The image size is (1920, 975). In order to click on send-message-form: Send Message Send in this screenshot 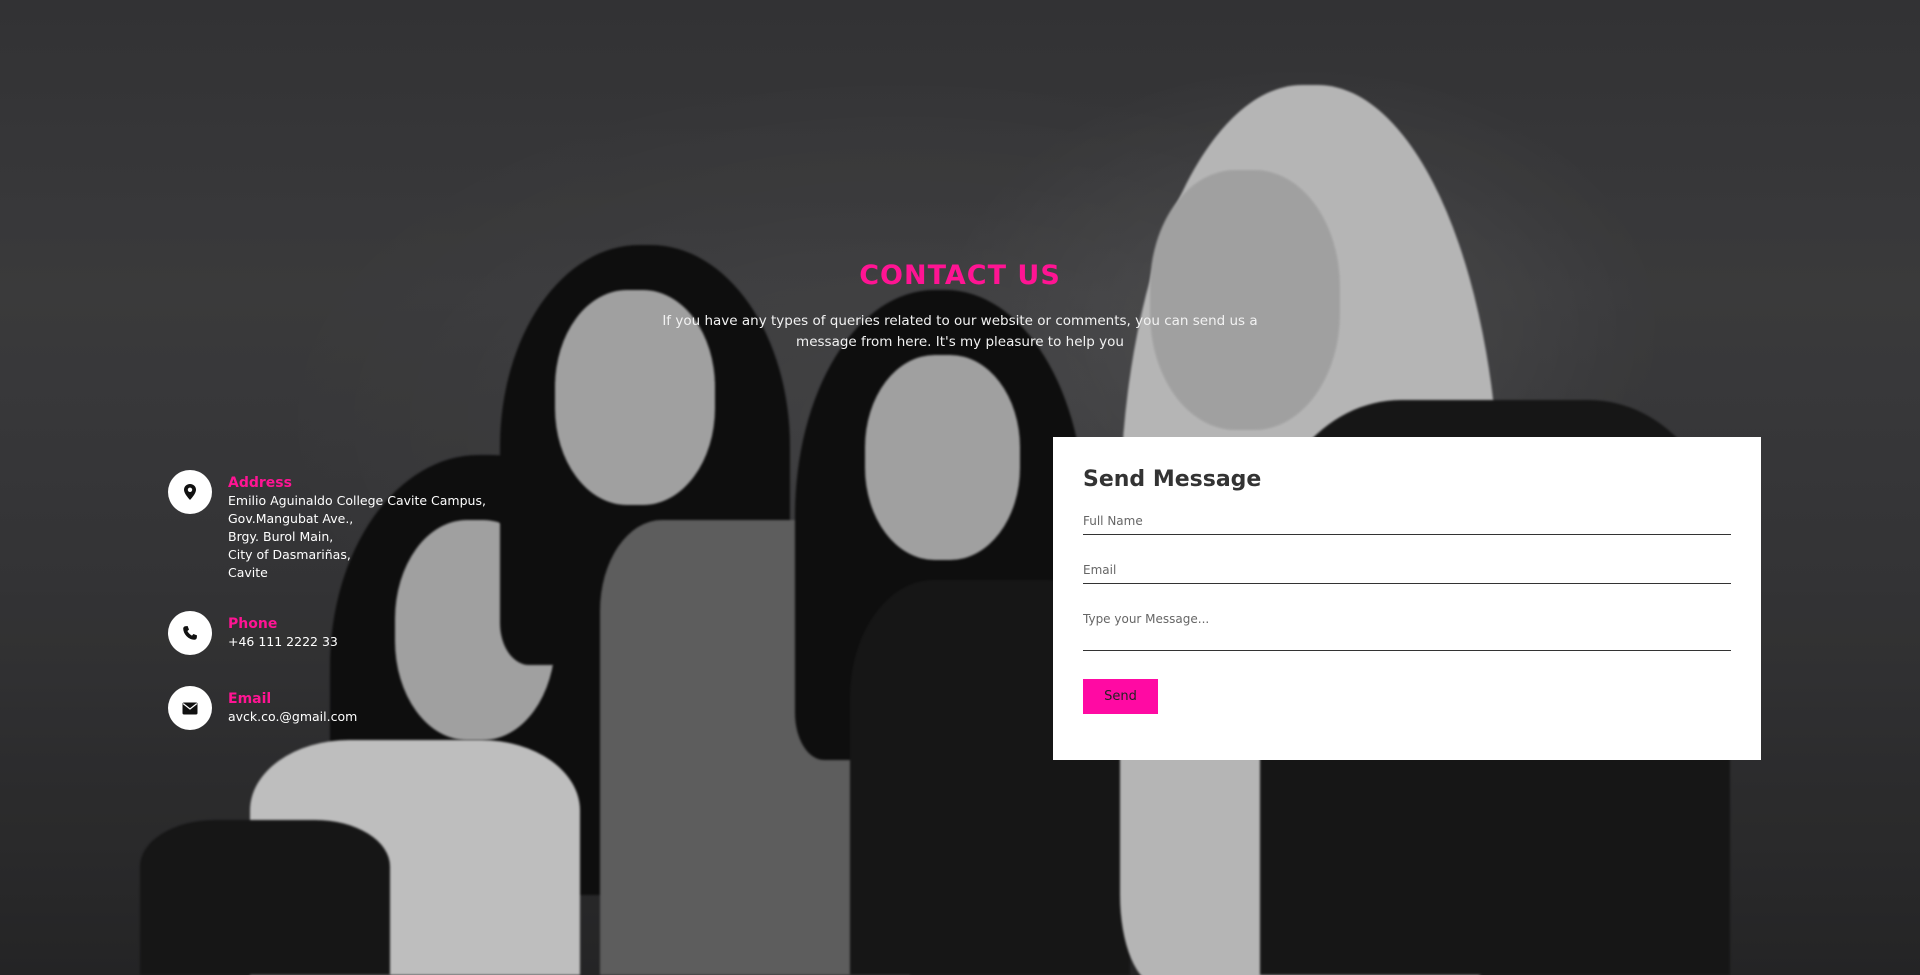, I will do `click(1407, 598)`.